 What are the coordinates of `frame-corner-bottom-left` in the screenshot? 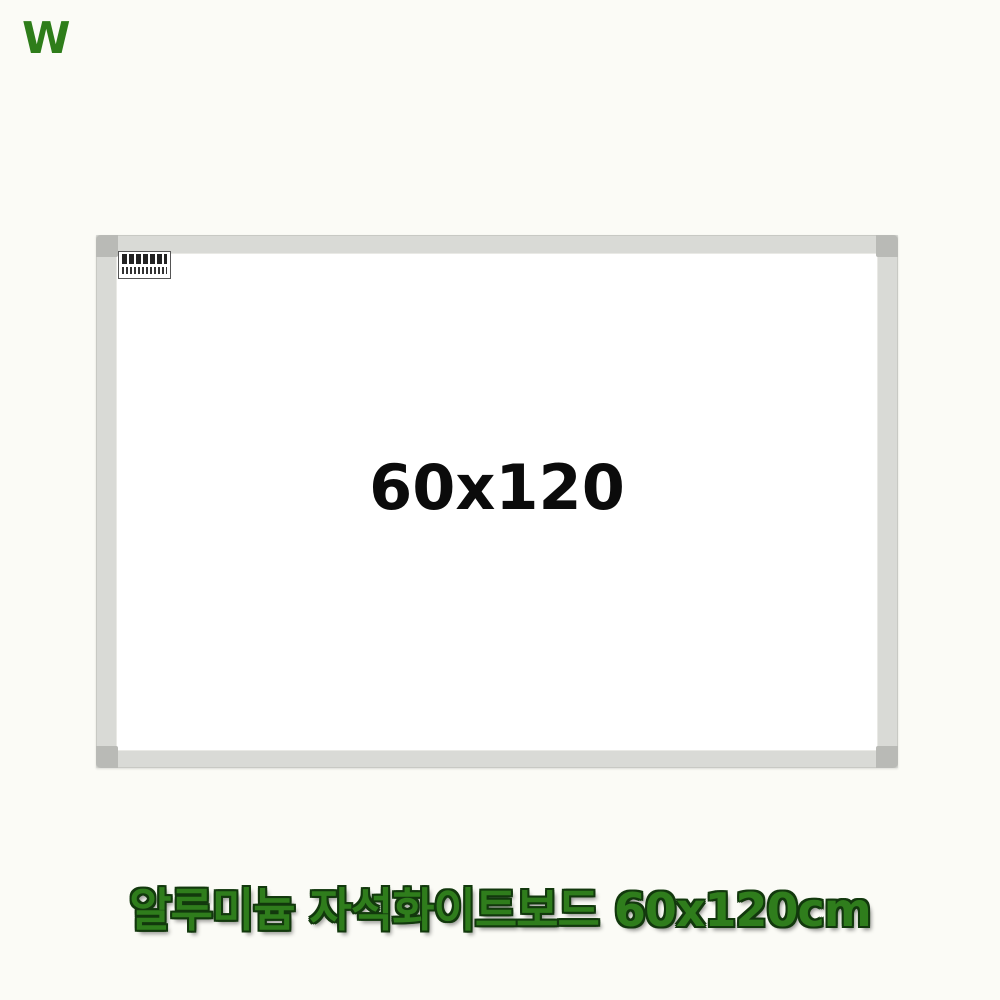 It's located at (107, 757).